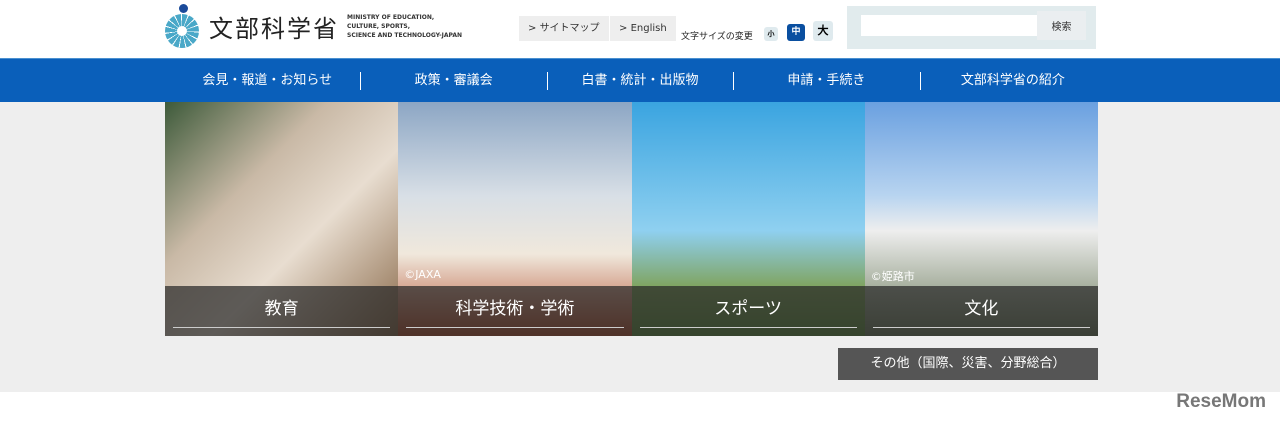 The height and width of the screenshot is (425, 1280). What do you see at coordinates (404, 35) in the screenshot?
I see `logo-en-line: SCIENCE AND TECHNOLOGY-JAPAN` at bounding box center [404, 35].